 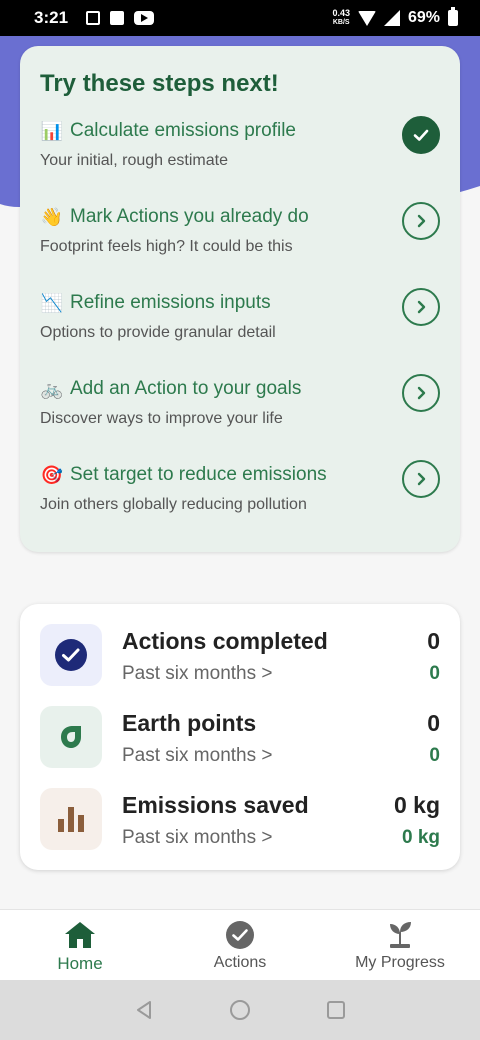 What do you see at coordinates (240, 18) in the screenshot?
I see `status-bar: 3:21 0.43 KB/S 69%` at bounding box center [240, 18].